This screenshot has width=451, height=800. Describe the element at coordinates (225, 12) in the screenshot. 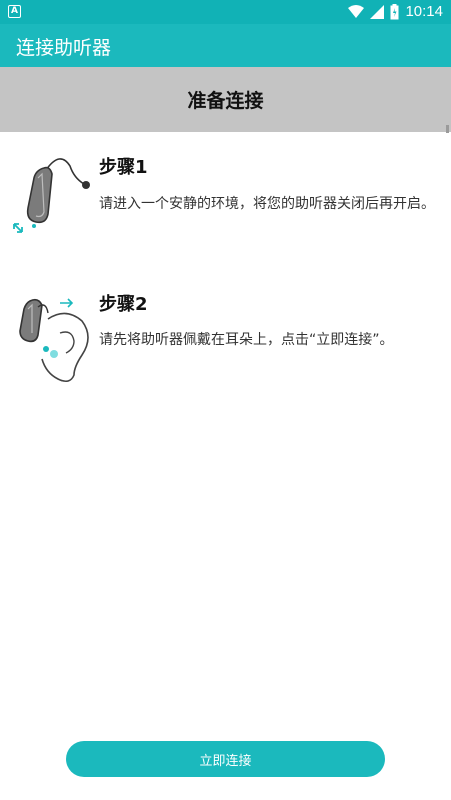

I see `status-bar: A 10:14` at that location.